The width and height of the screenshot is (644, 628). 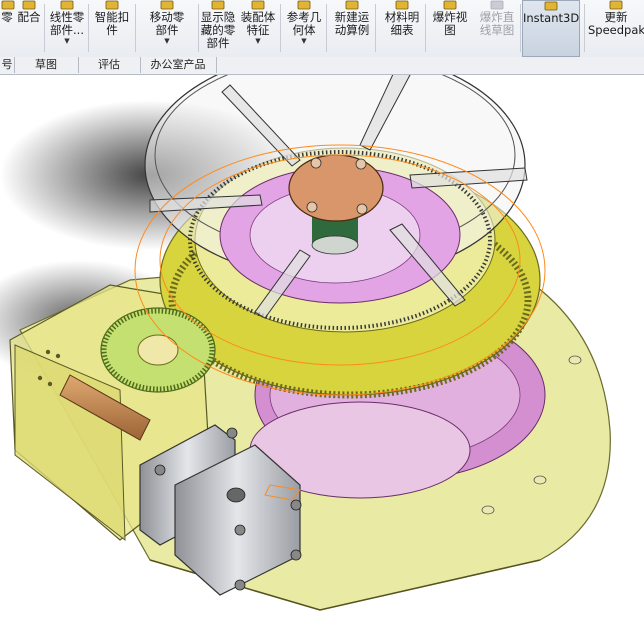 I want to click on exploded-view-icon, so click(x=450, y=5).